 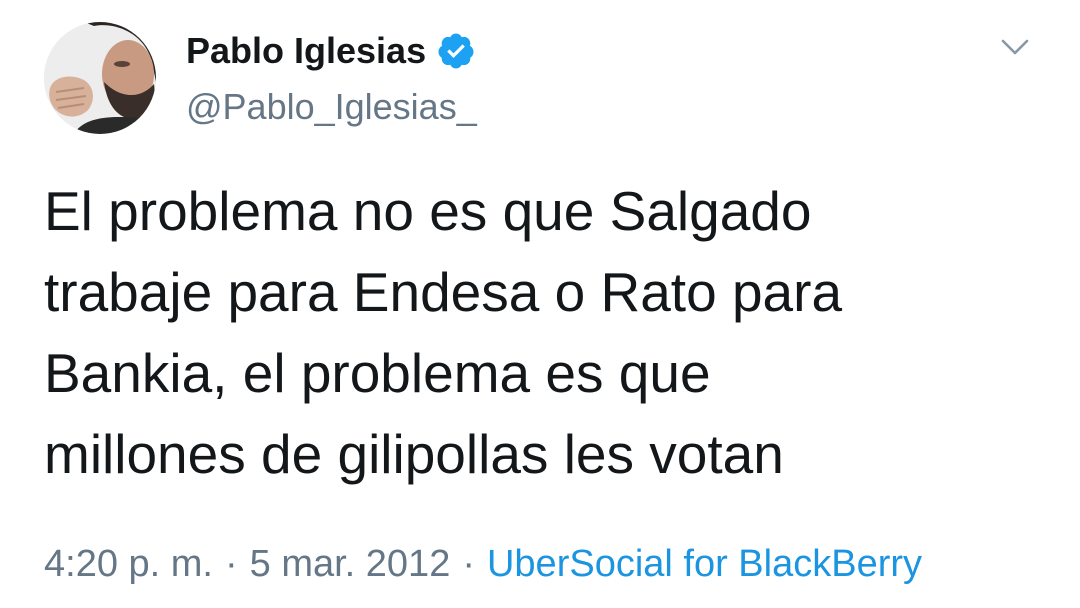 I want to click on display-name: Pablo Iglesias, so click(x=306, y=51).